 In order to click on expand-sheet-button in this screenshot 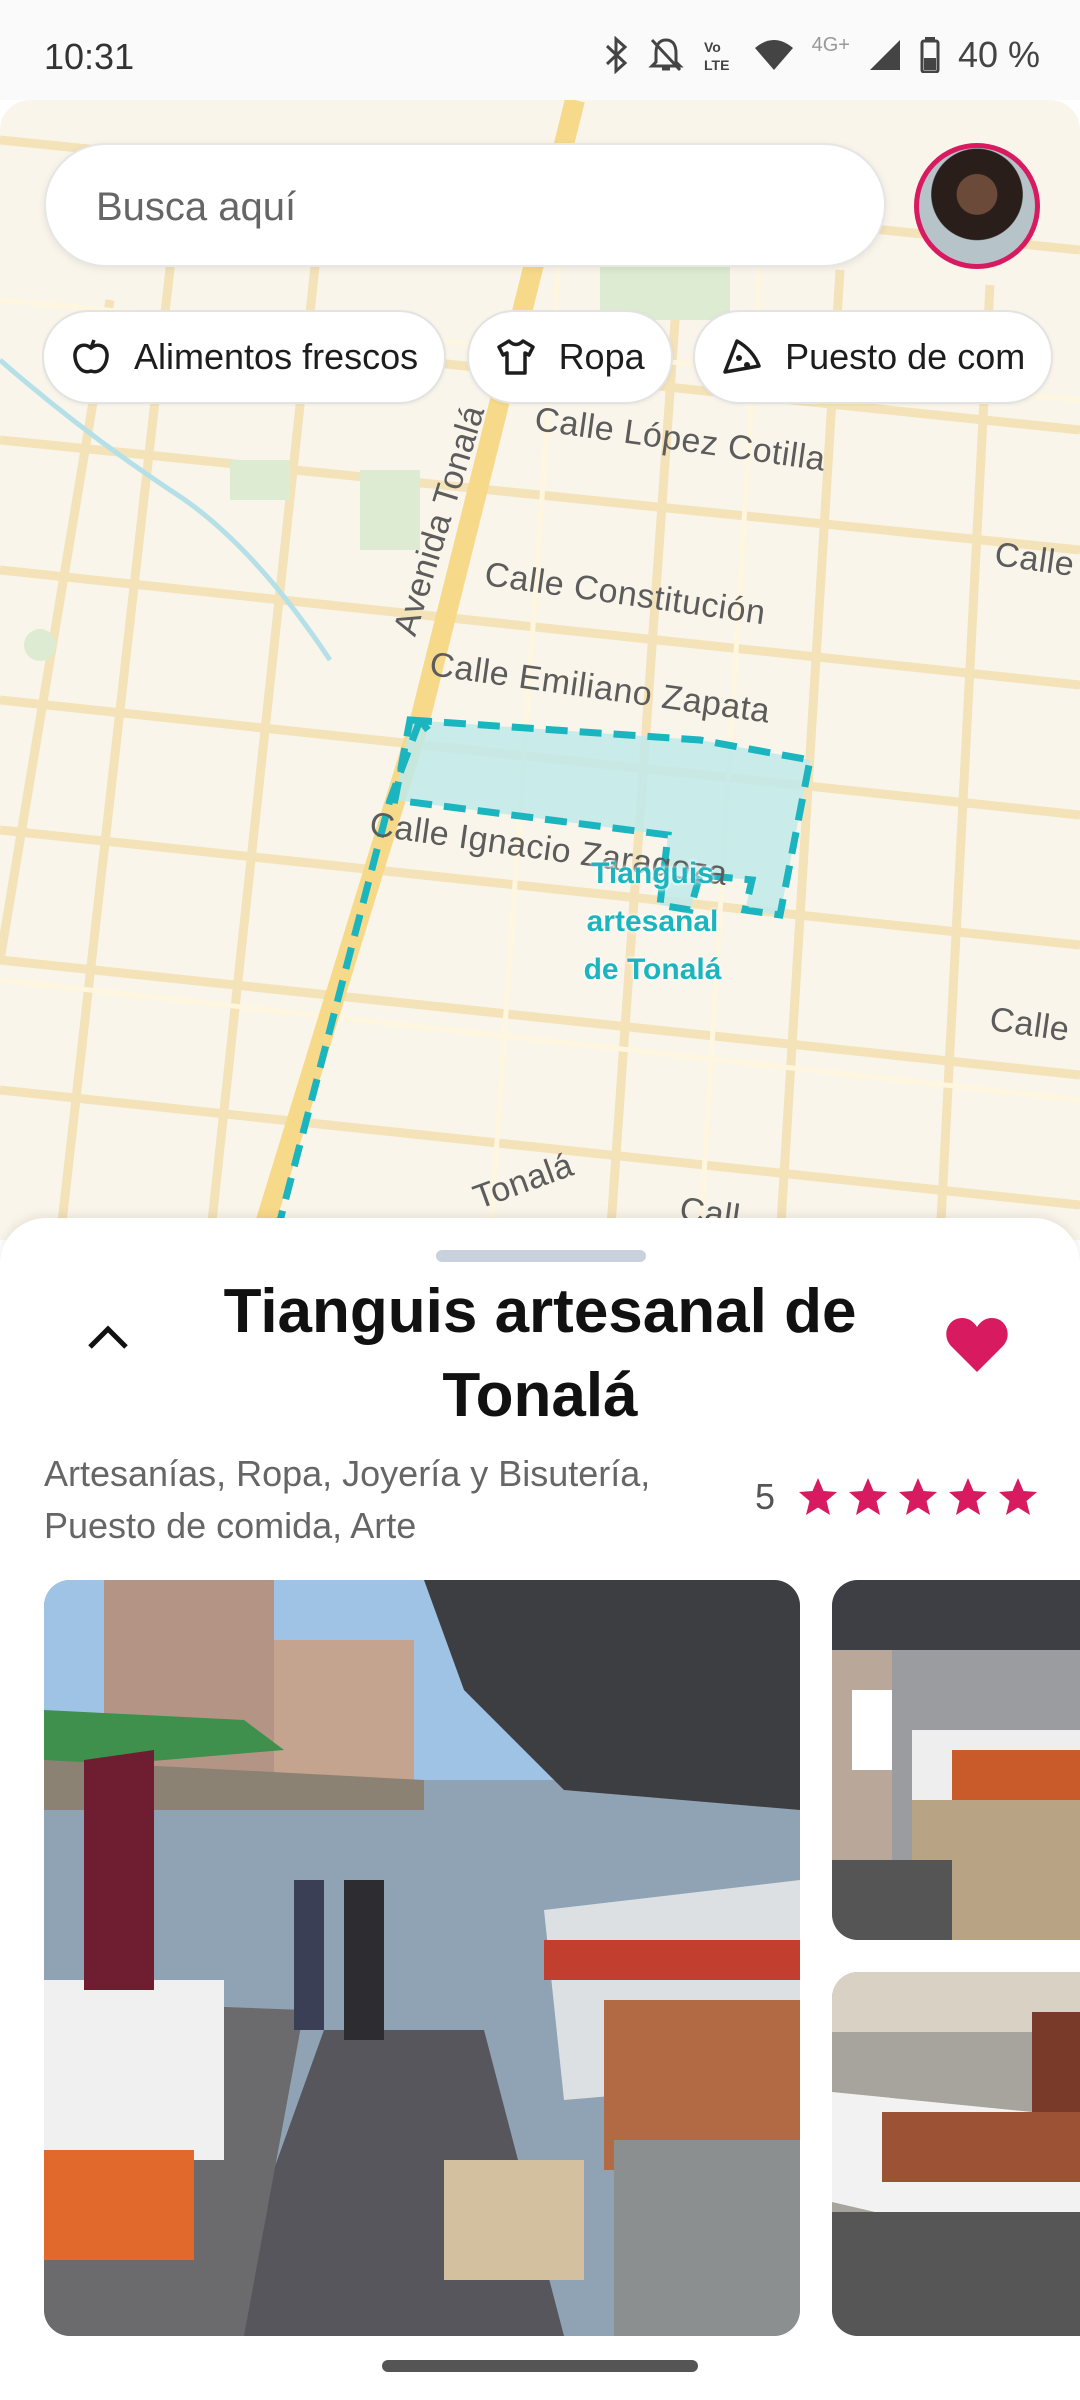, I will do `click(108, 1336)`.